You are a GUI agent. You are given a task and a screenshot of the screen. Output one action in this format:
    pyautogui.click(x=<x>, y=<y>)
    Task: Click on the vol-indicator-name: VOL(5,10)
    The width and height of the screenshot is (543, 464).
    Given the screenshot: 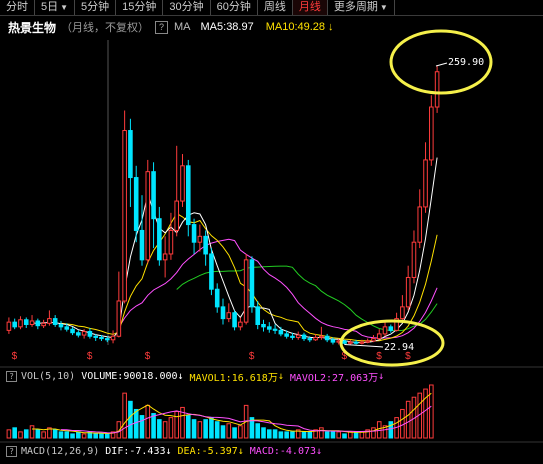 What is the action you would take?
    pyautogui.click(x=48, y=376)
    